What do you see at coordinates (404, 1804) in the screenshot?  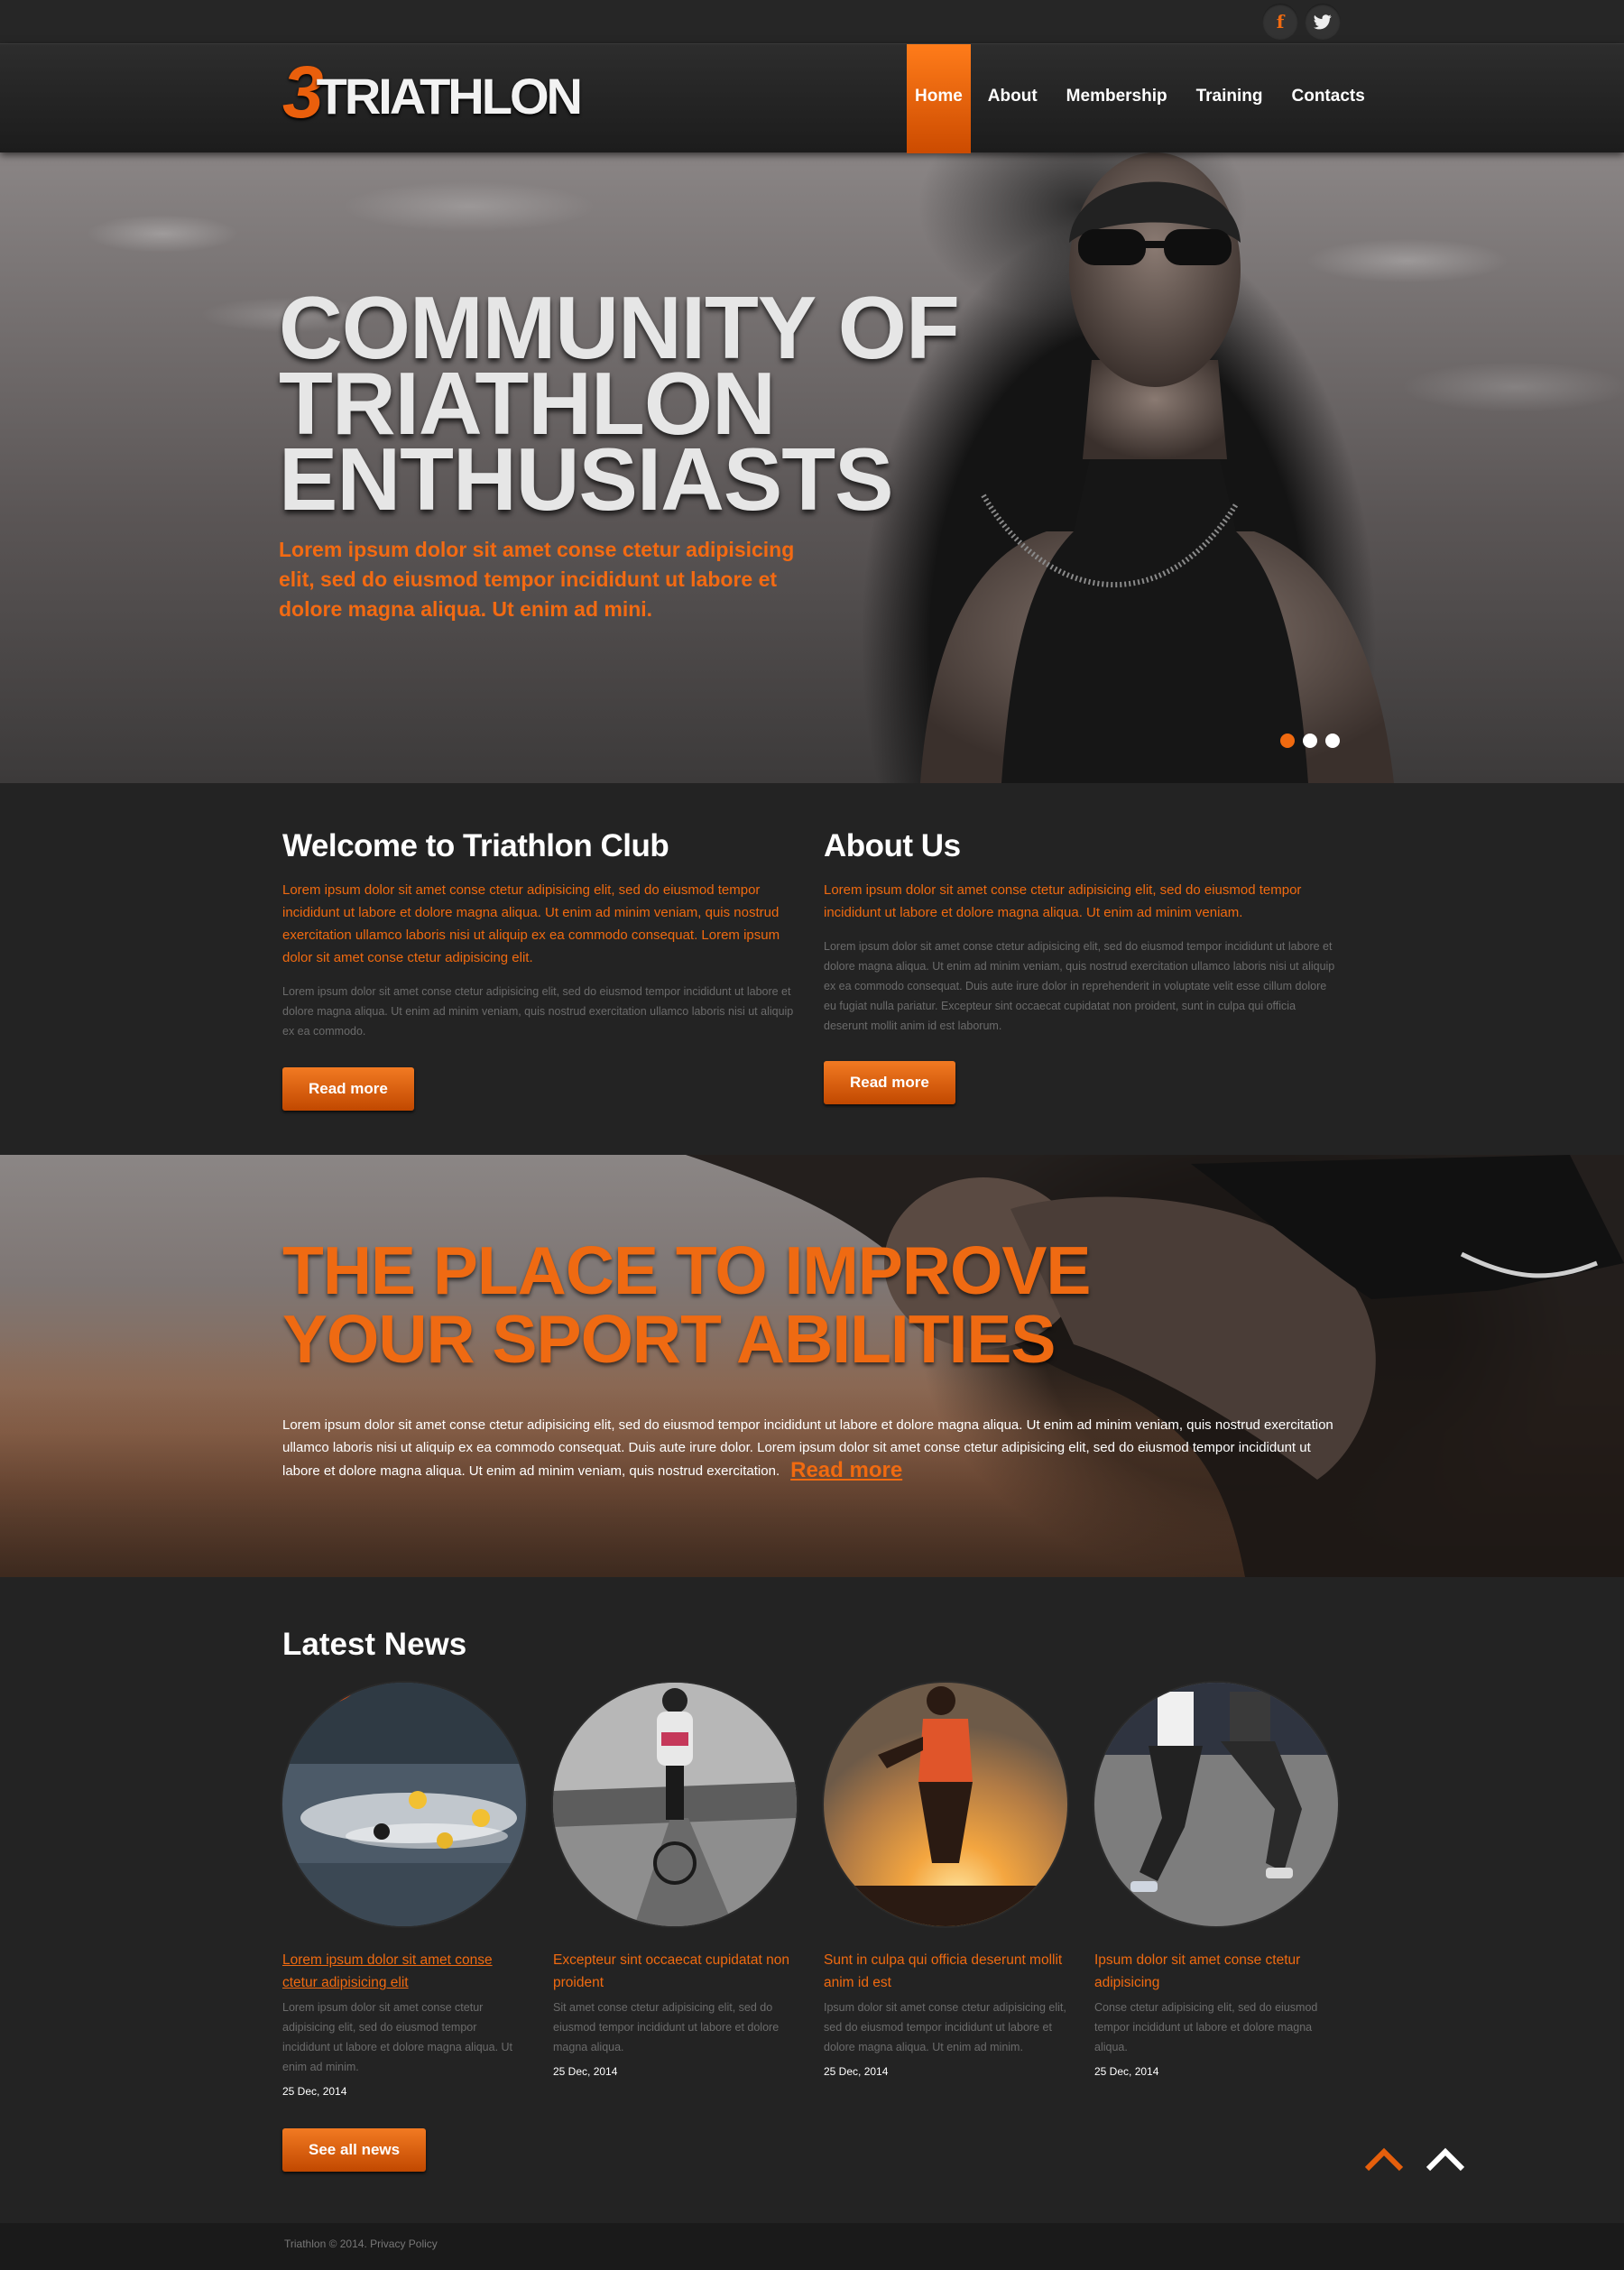 I see `news-image-swimmers` at bounding box center [404, 1804].